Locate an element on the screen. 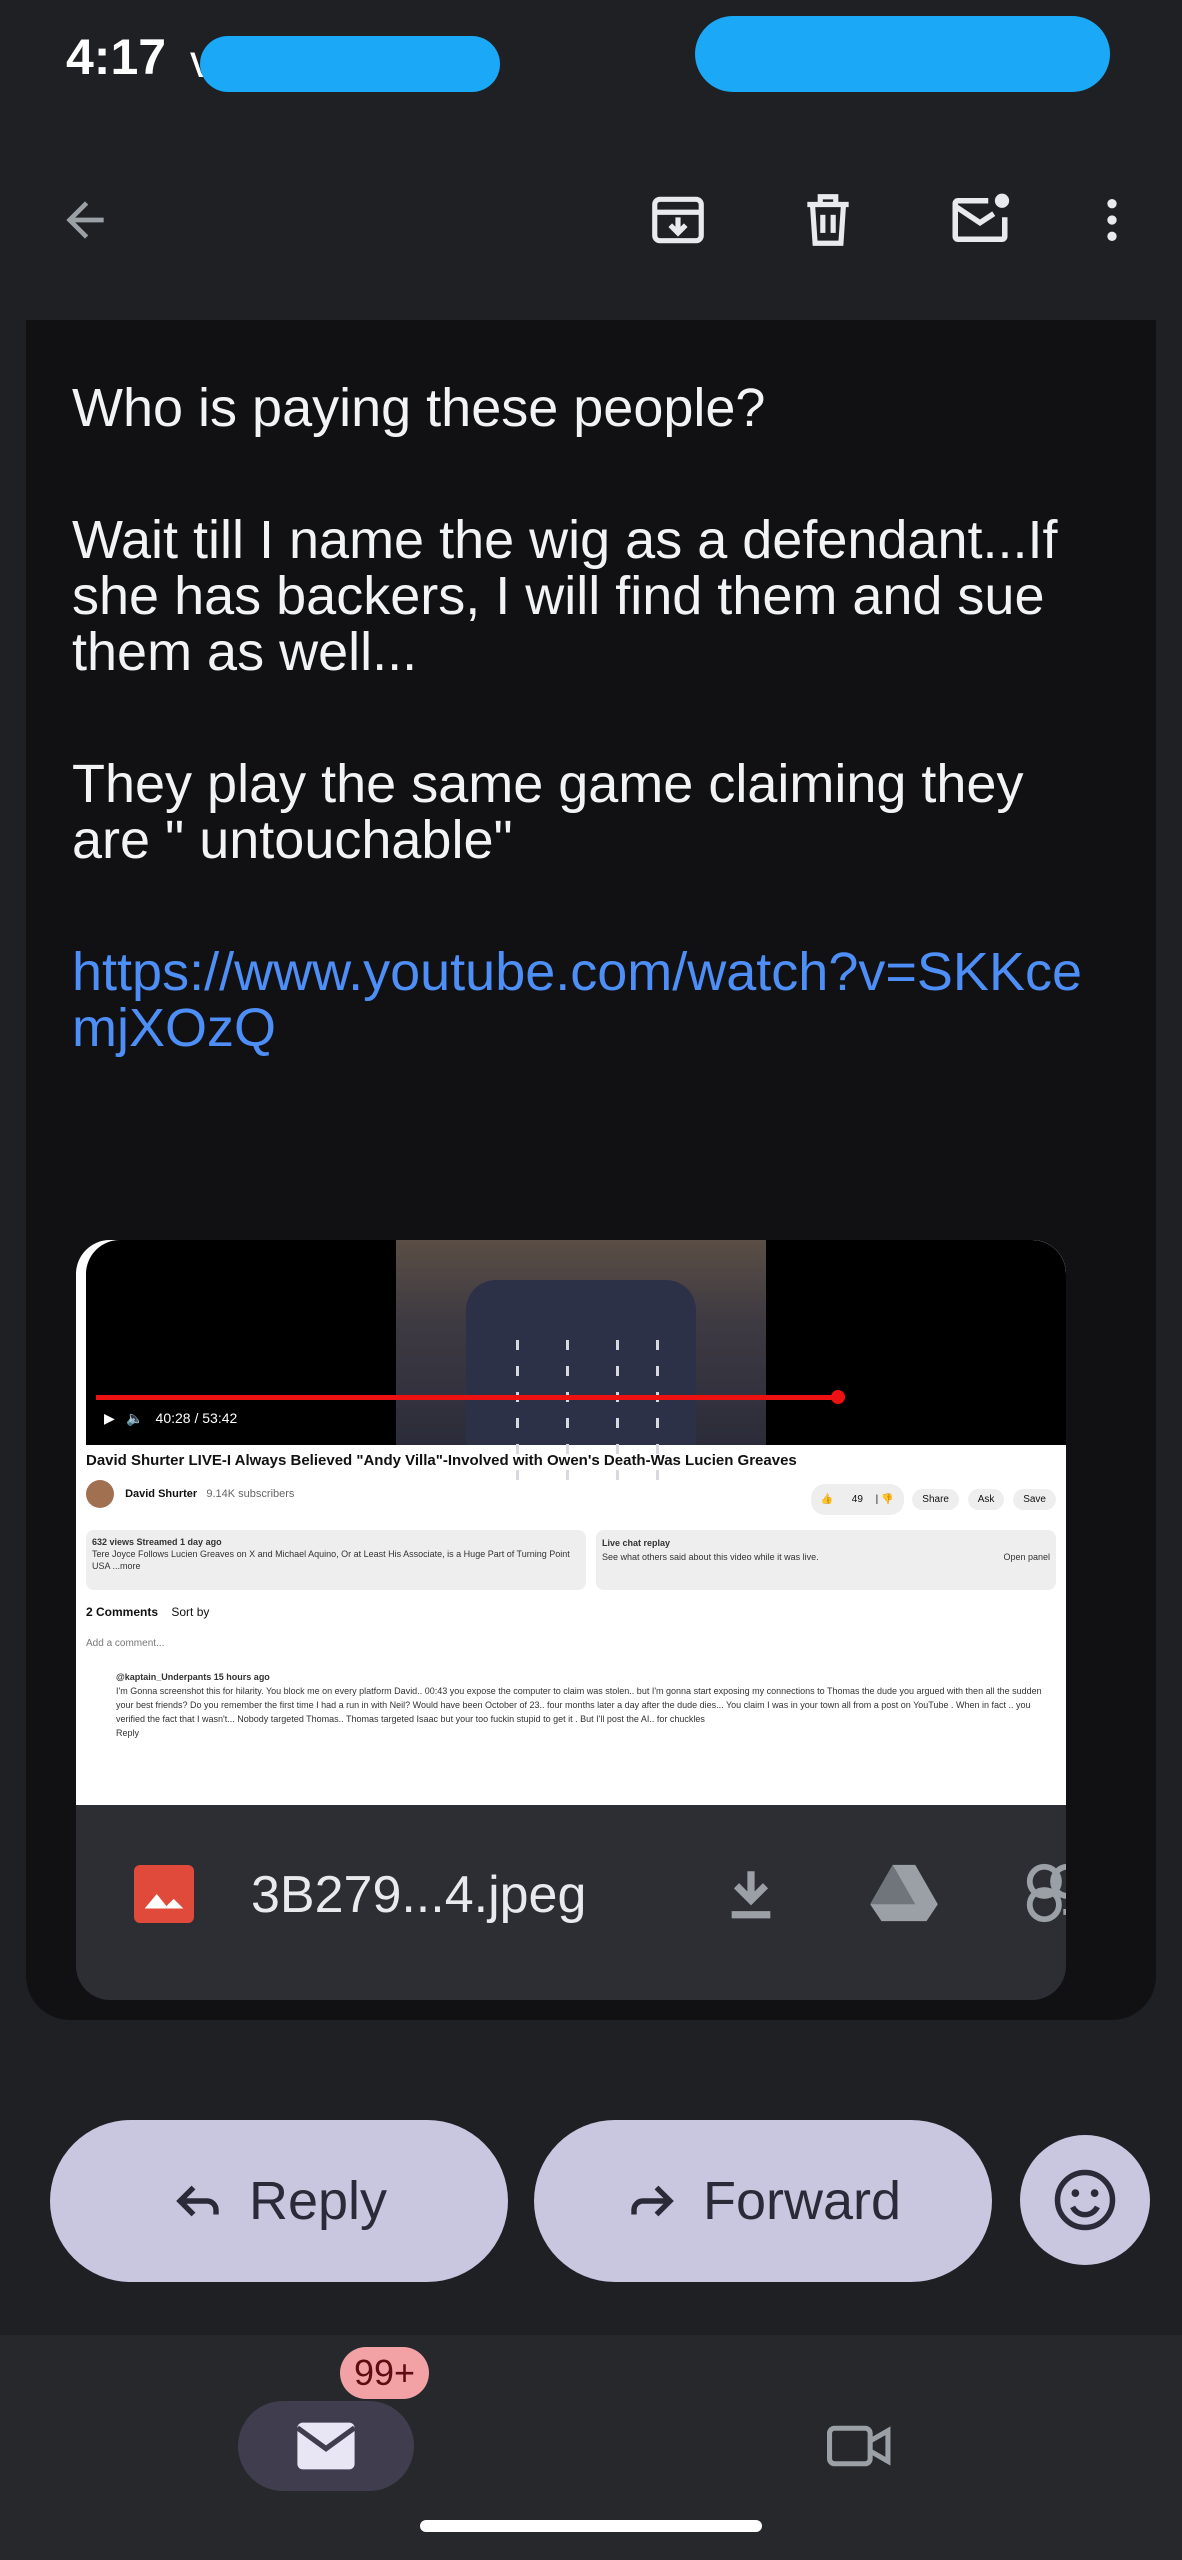  attachment-bar: 3B279...4.jpeg is located at coordinates (571, 1902).